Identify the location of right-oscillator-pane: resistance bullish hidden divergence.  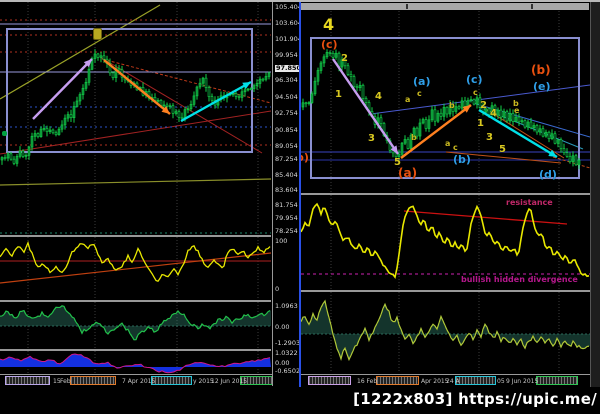
(445, 242).